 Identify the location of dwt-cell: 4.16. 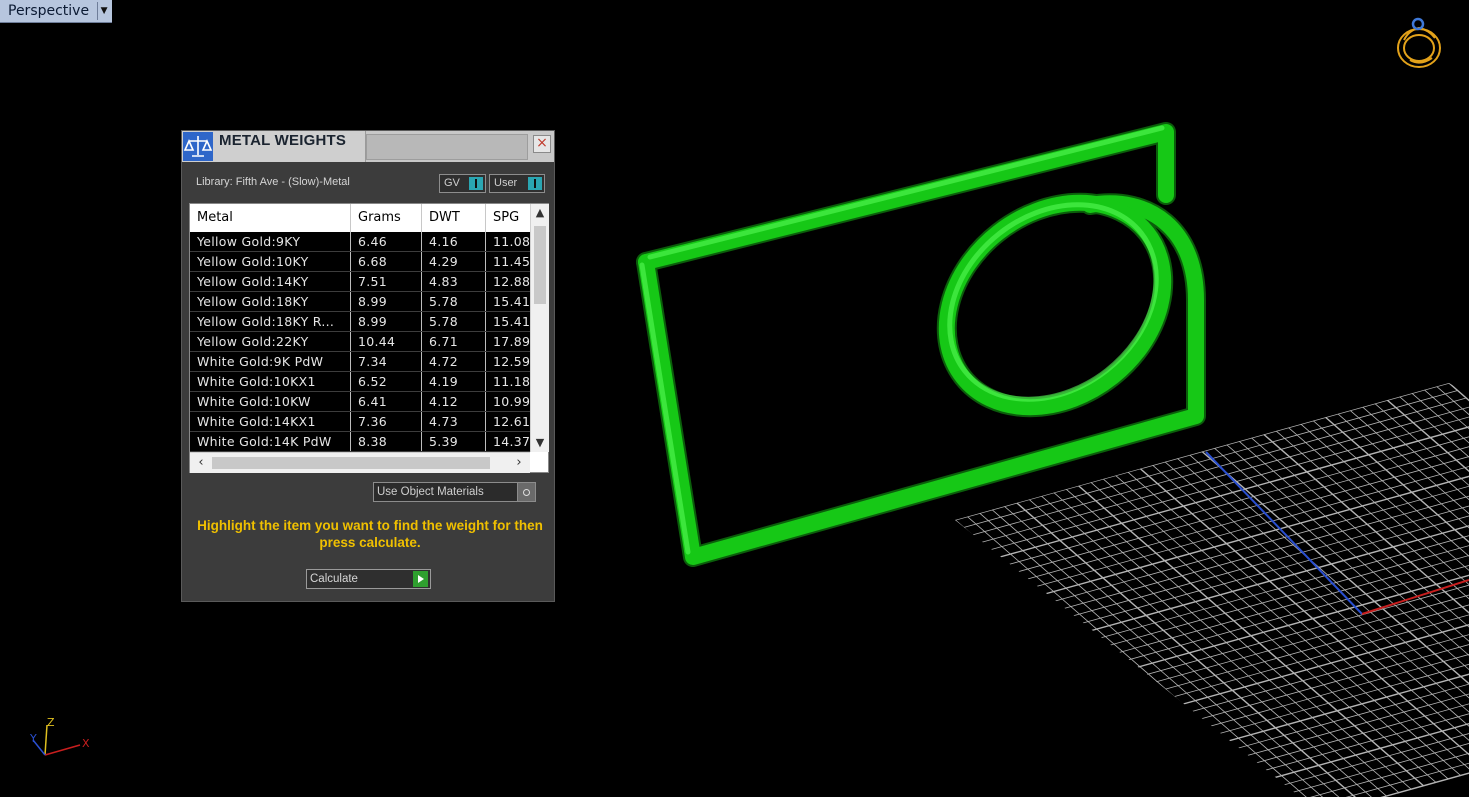
(454, 241).